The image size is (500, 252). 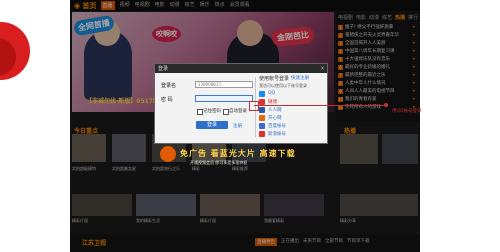 I want to click on callout-line, so click(x=320, y=105).